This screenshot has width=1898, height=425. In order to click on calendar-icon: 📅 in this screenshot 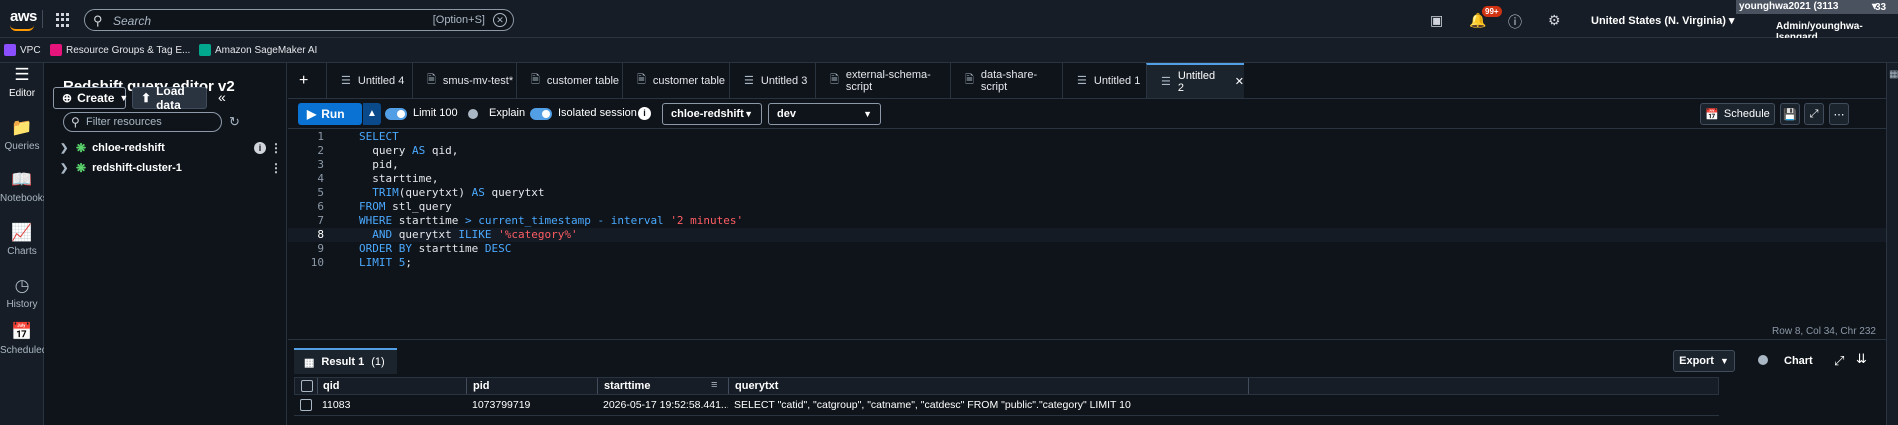, I will do `click(1712, 114)`.